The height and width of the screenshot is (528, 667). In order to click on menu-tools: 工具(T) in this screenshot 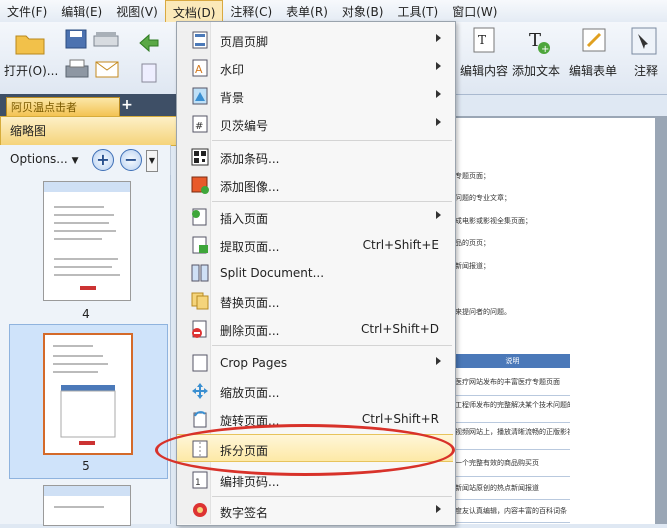, I will do `click(417, 11)`.